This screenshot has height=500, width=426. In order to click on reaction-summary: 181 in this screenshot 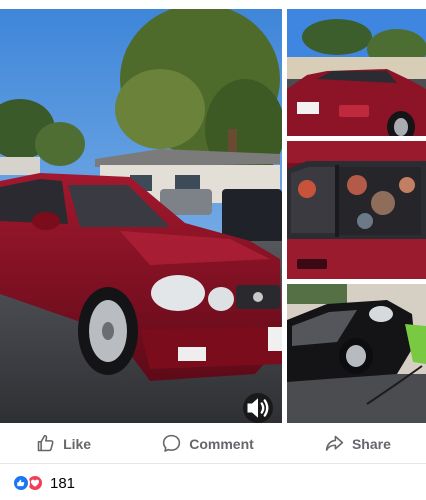, I will do `click(43, 483)`.